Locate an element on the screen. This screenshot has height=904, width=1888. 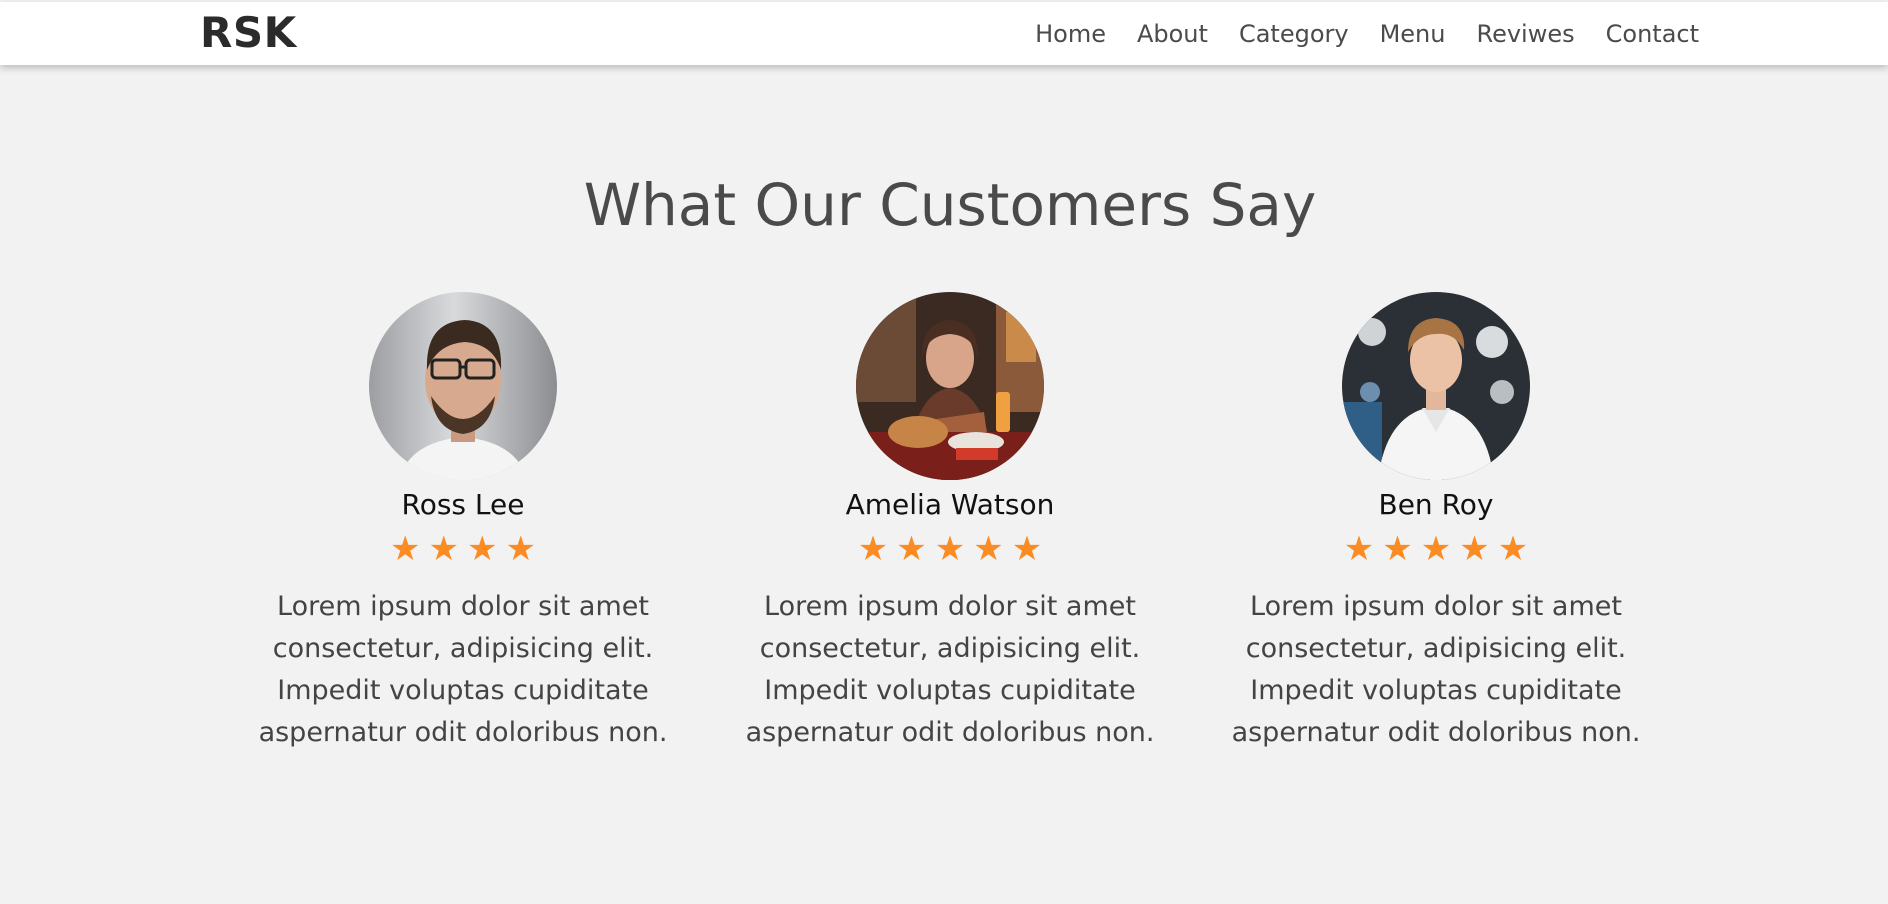
section-title: What Our Customers Say is located at coordinates (950, 205).